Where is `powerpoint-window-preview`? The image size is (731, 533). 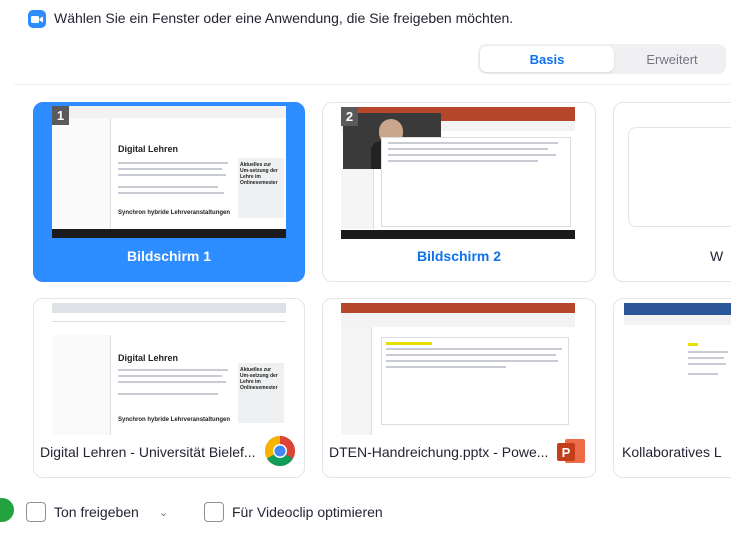 powerpoint-window-preview is located at coordinates (458, 369).